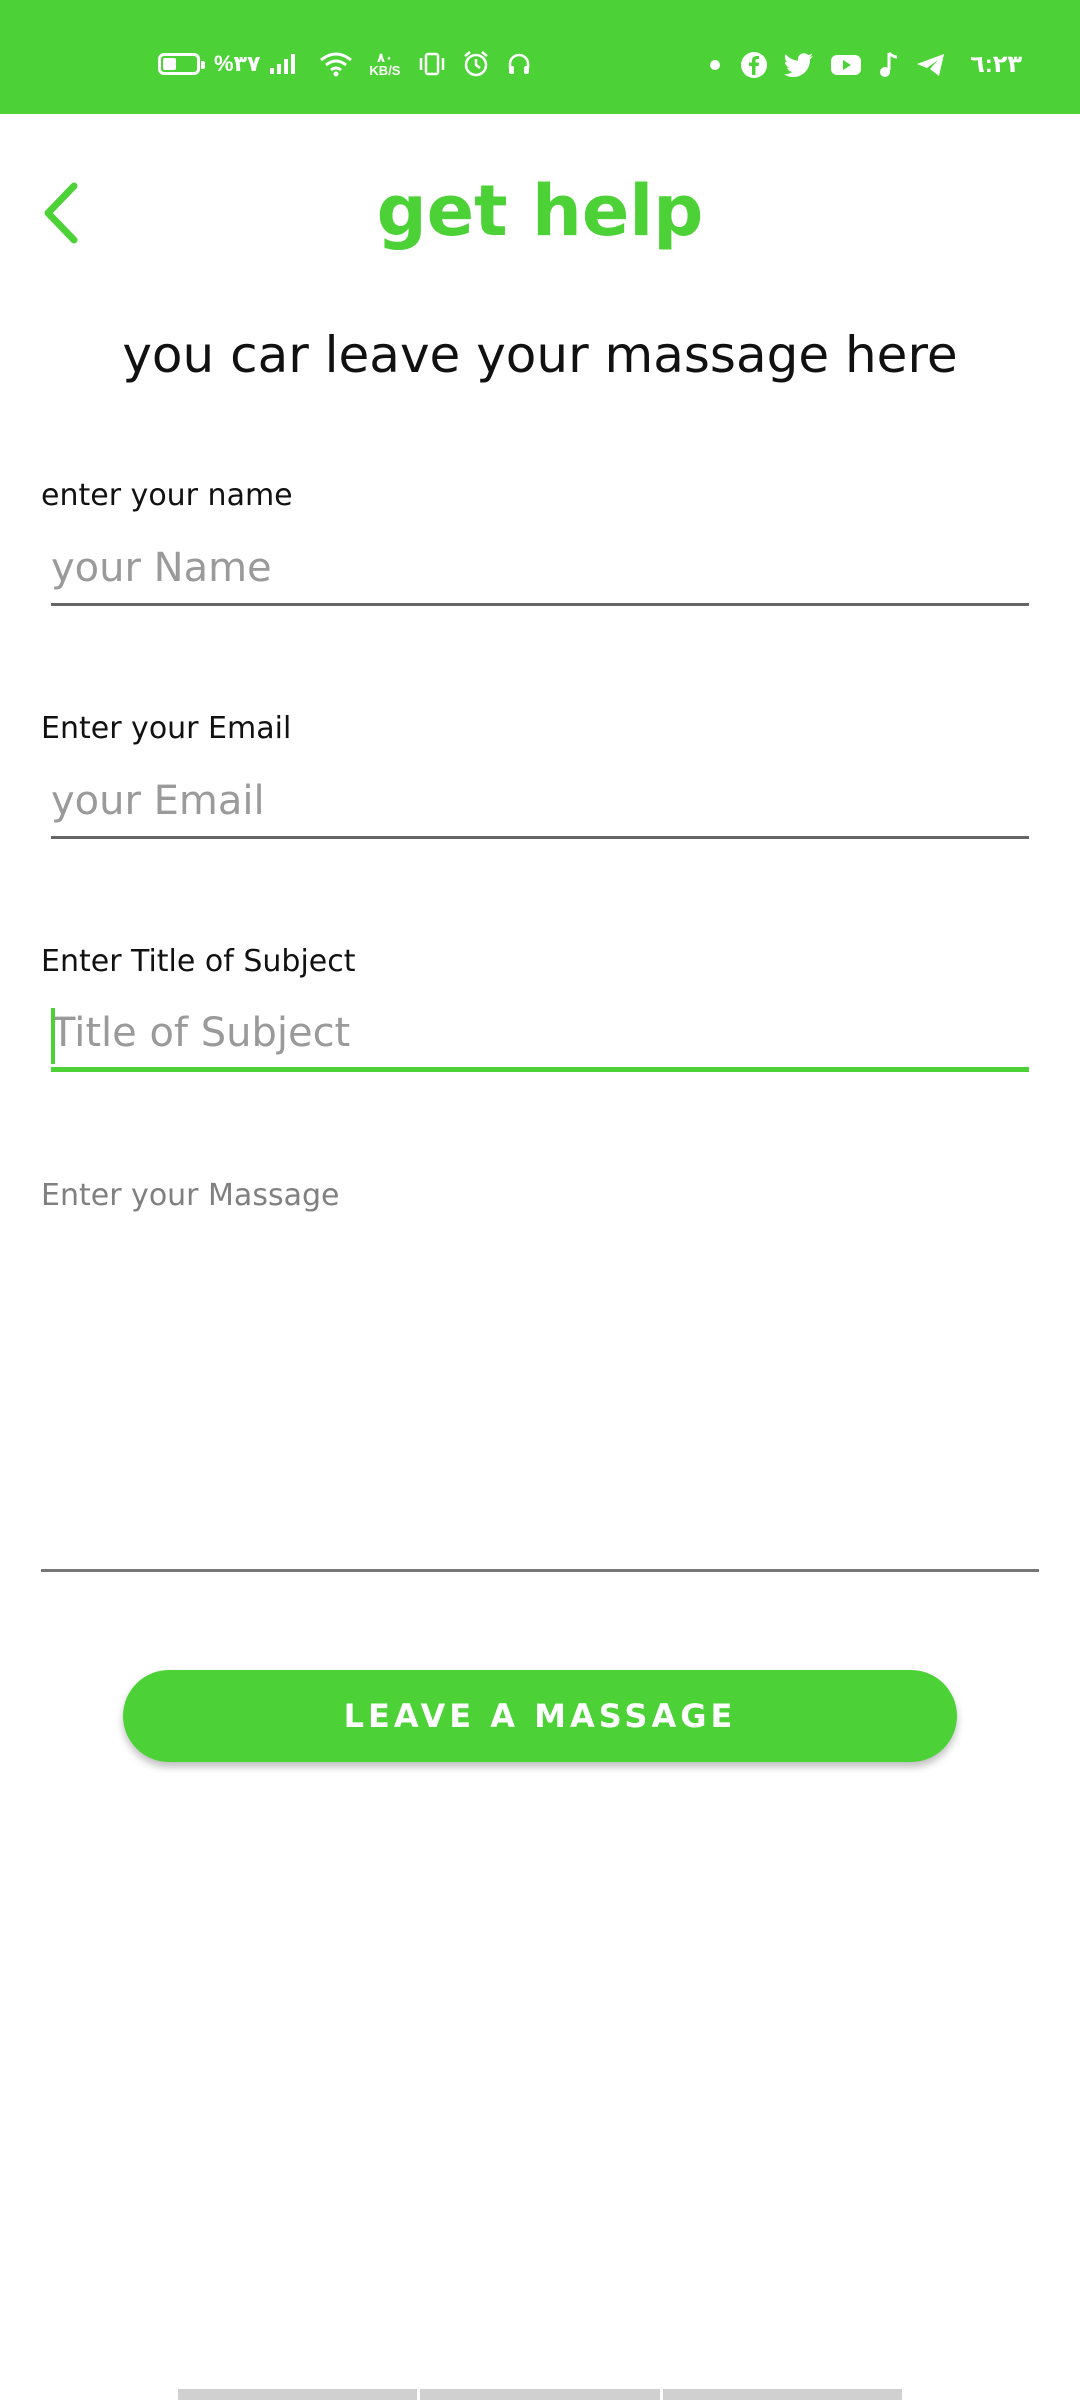 Image resolution: width=1080 pixels, height=2400 pixels. What do you see at coordinates (237, 63) in the screenshot?
I see `battery-percent: %۳۷` at bounding box center [237, 63].